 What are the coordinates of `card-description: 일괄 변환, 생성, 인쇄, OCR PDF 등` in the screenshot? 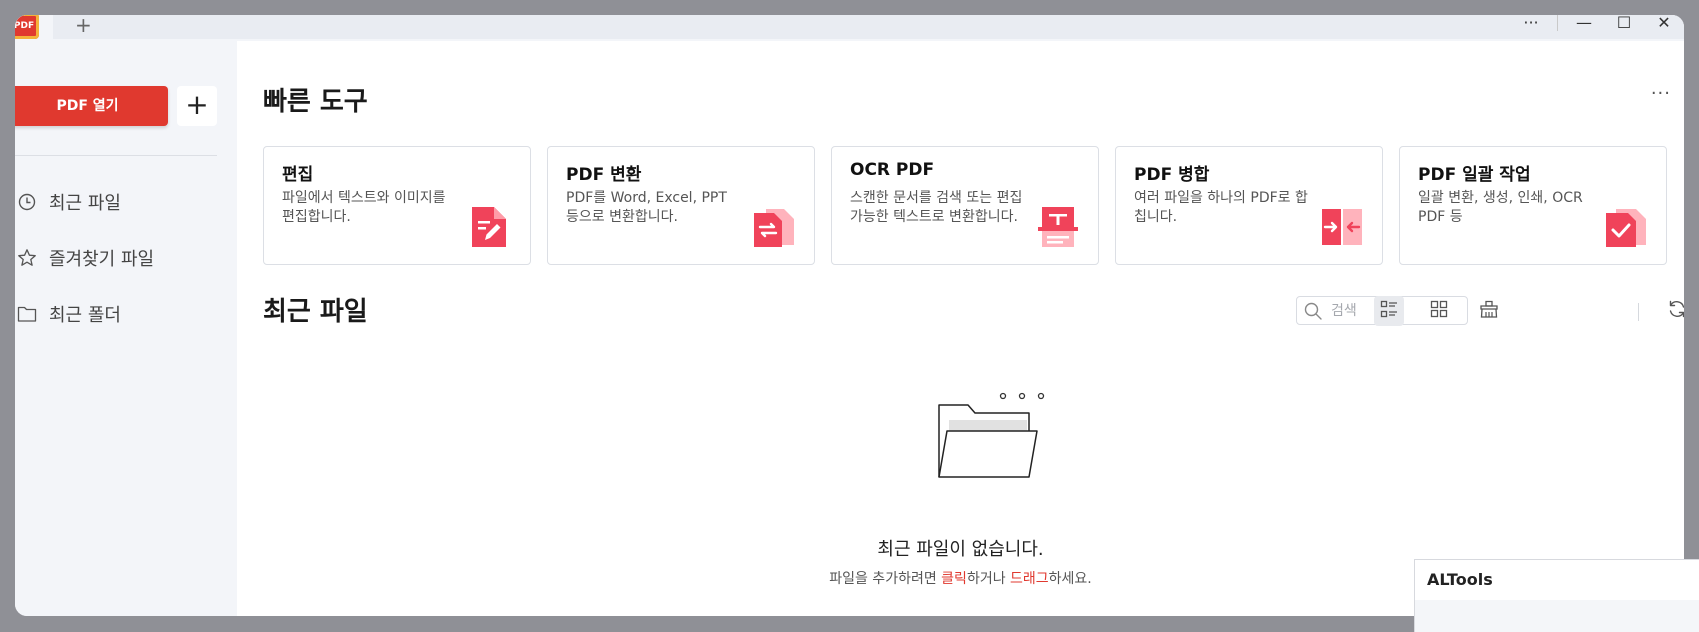 It's located at (1500, 207).